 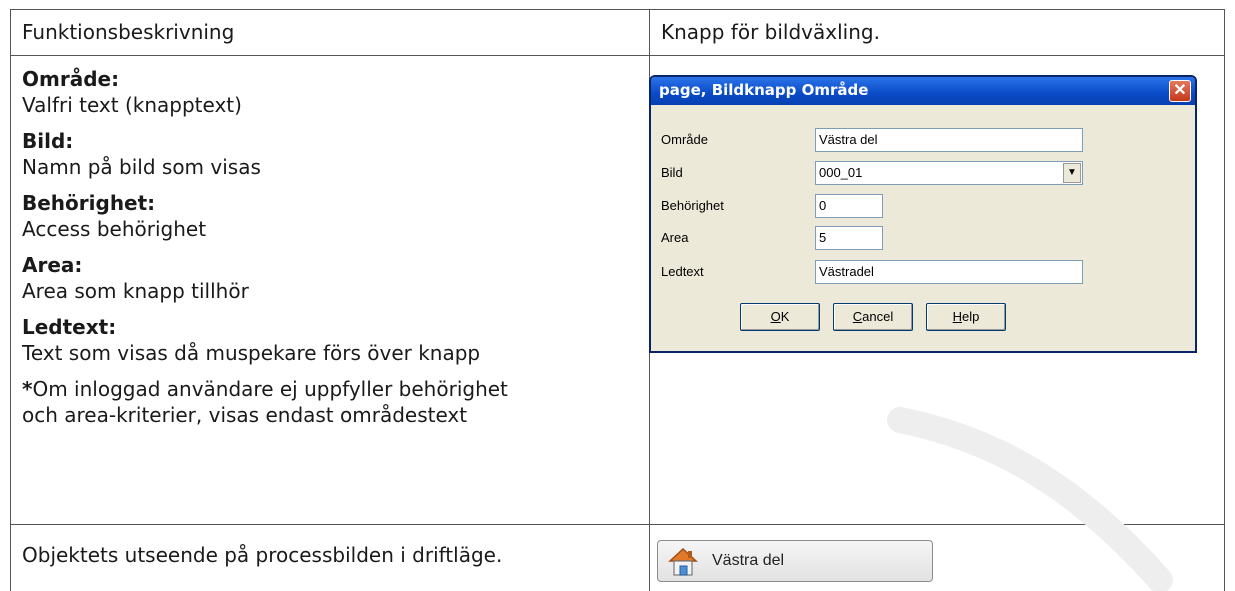 What do you see at coordinates (71, 79) in the screenshot?
I see `field-title: Område:` at bounding box center [71, 79].